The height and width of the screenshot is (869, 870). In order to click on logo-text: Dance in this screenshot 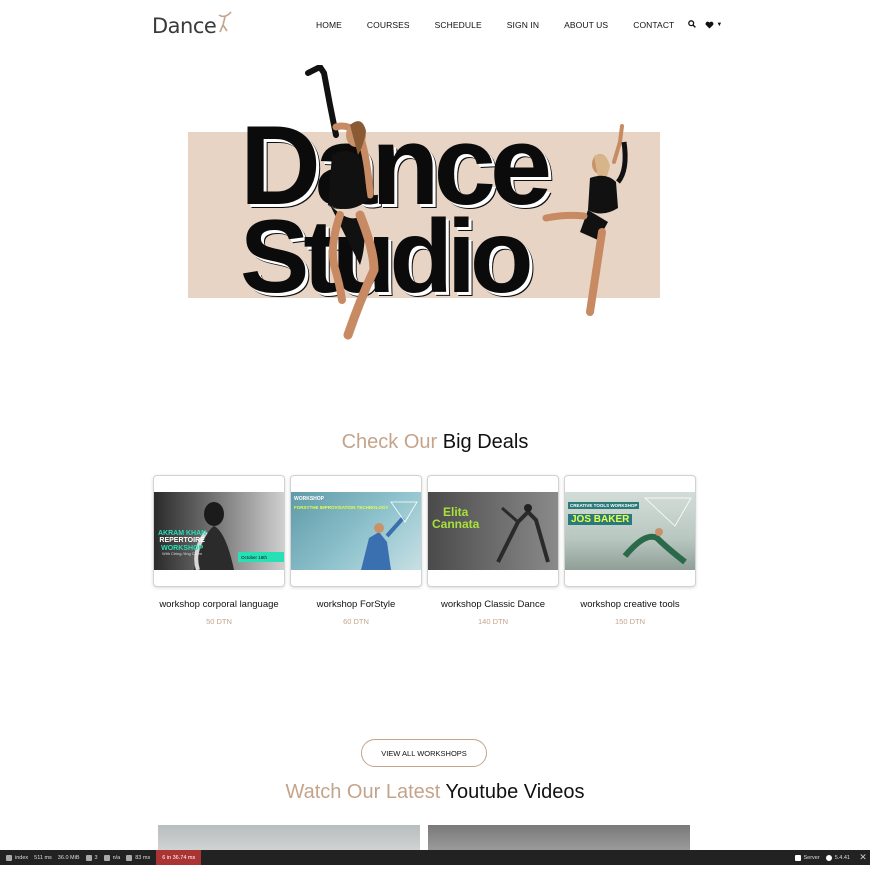, I will do `click(184, 26)`.